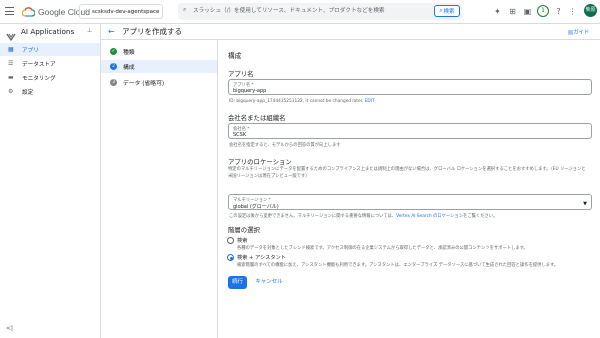 The image size is (600, 338). I want to click on gemini-icon: ✦, so click(497, 11).